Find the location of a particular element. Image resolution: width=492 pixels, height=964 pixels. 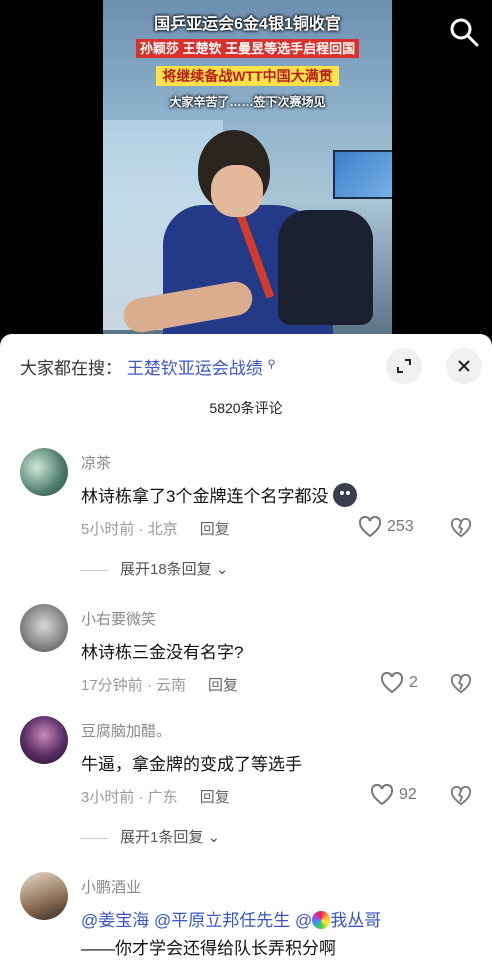

comment-meta: 3小时前 · 广东 回复 is located at coordinates (155, 797).